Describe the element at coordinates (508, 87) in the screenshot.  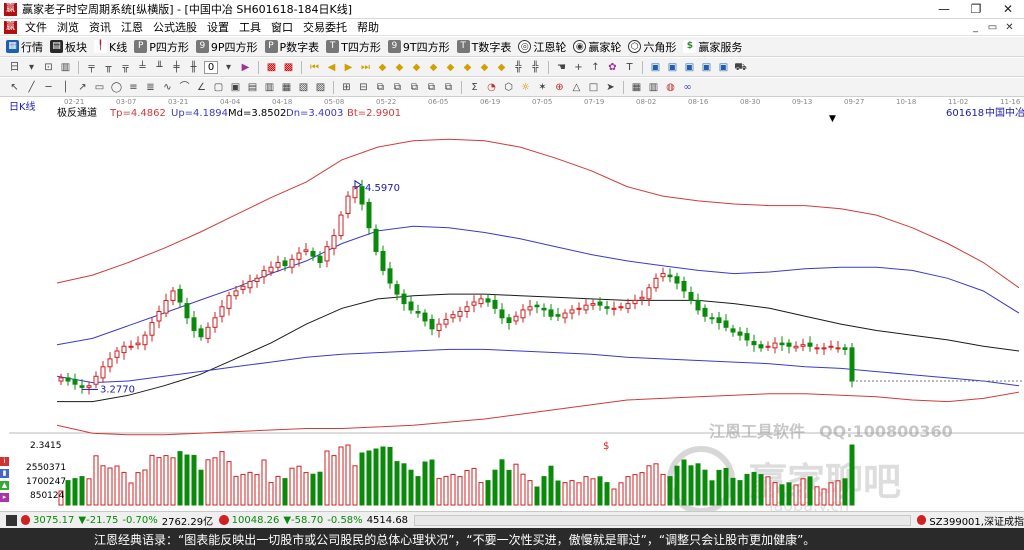
I see `hexagon-small-icon: ⬡` at that location.